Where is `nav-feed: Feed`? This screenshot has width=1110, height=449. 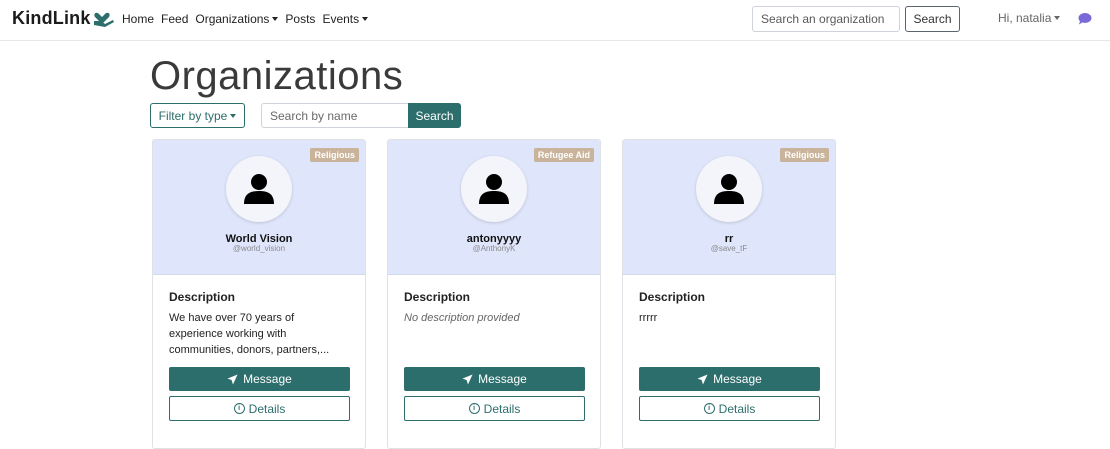
nav-feed: Feed is located at coordinates (174, 19).